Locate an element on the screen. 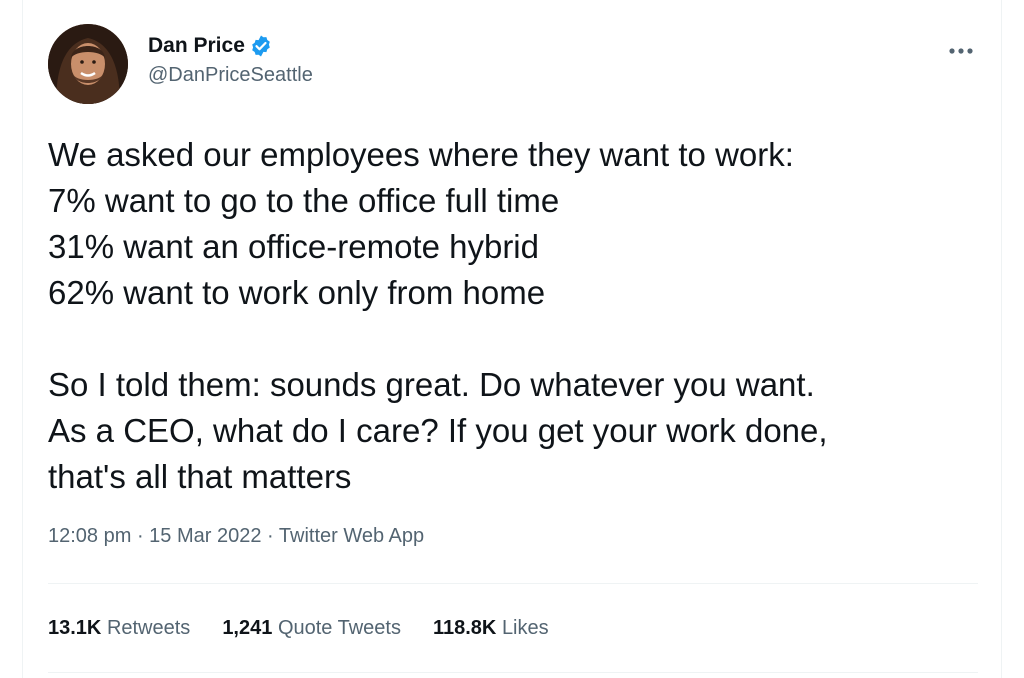  more-options-button is located at coordinates (961, 51).